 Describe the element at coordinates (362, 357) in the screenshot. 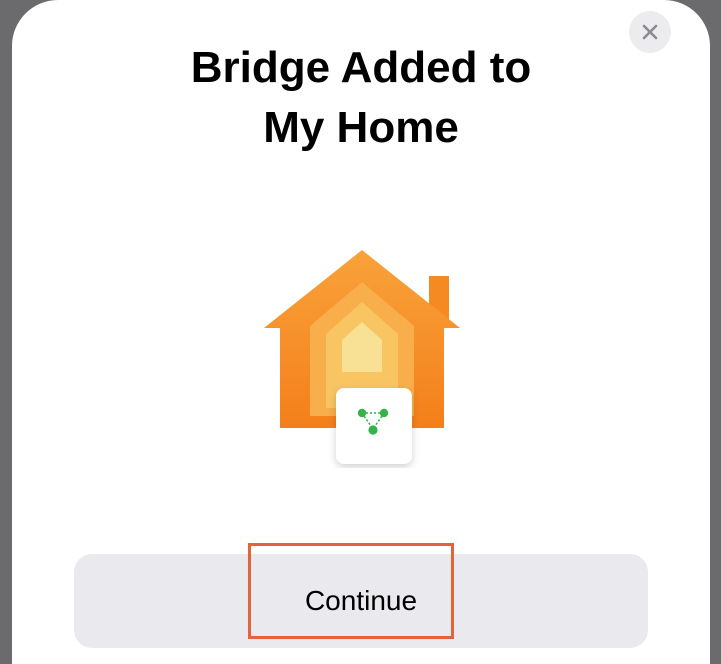

I see `home-bridge-icon` at that location.